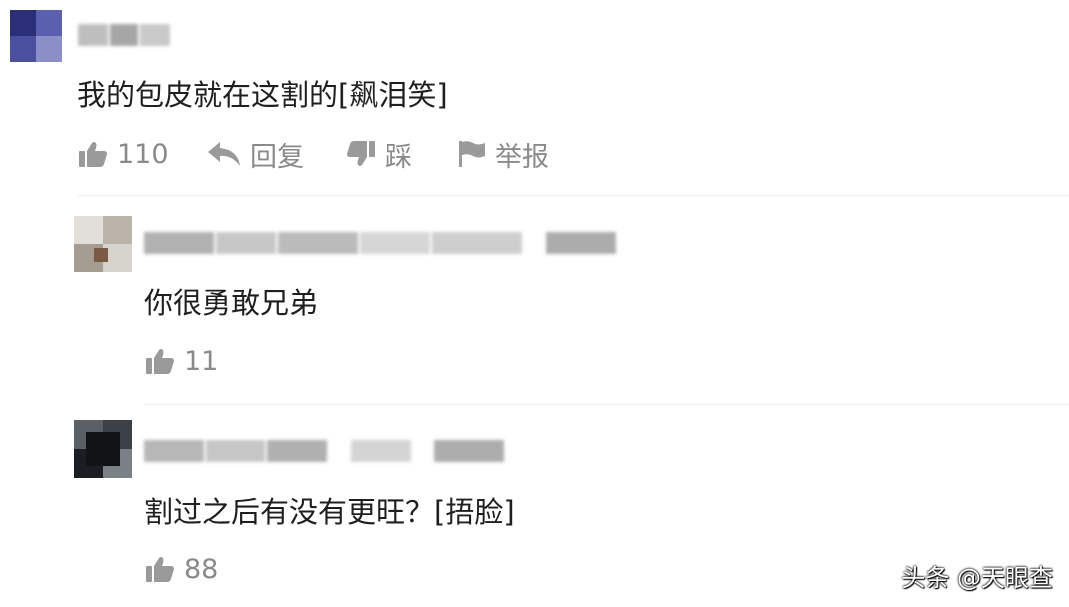  I want to click on report-button: 举报, so click(504, 154).